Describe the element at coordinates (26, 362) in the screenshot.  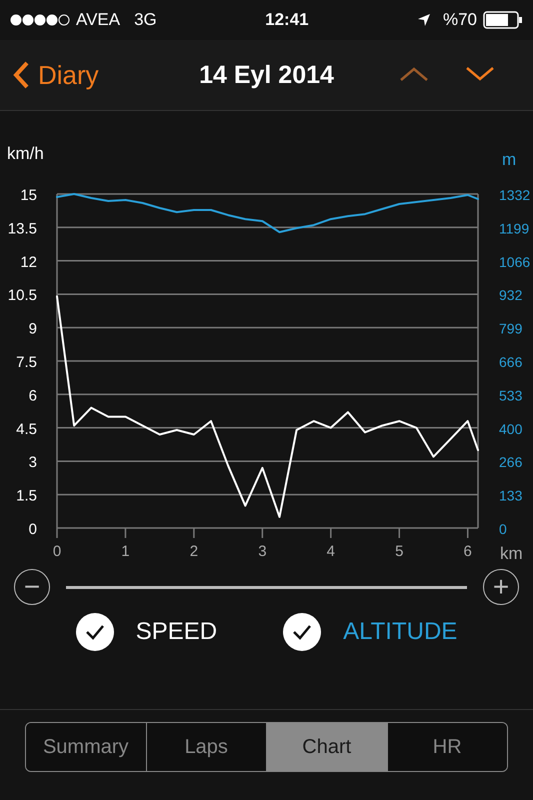
I see `tick-label: 7.5` at that location.